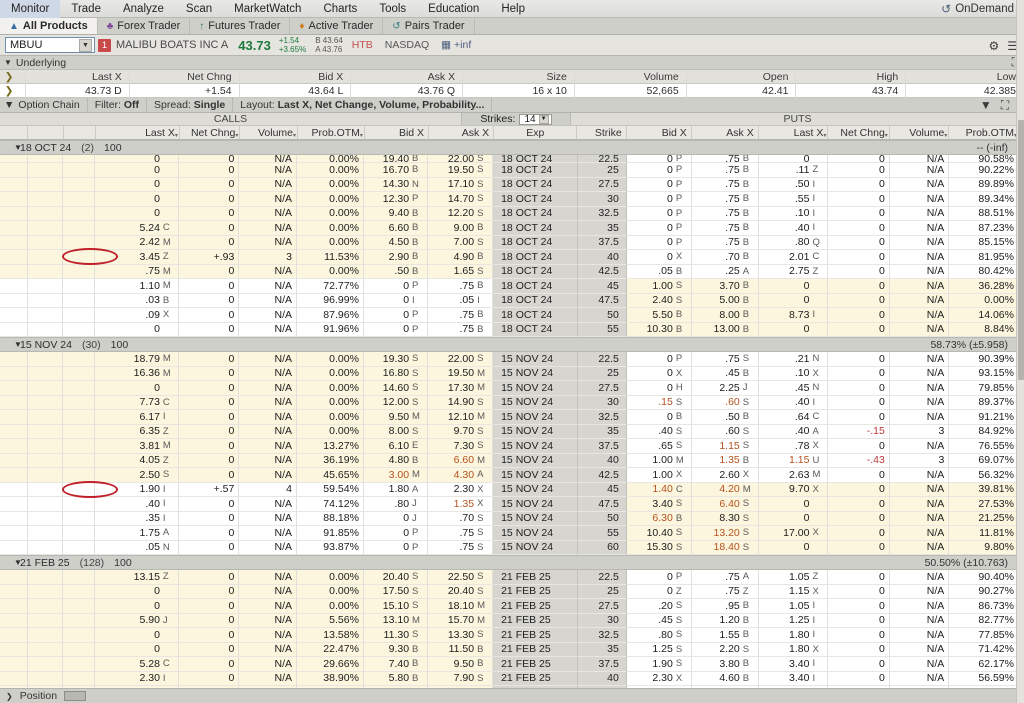 This screenshot has height=703, width=1024. Describe the element at coordinates (461, 446) in the screenshot. I see `call-ask: 7.30 S` at that location.